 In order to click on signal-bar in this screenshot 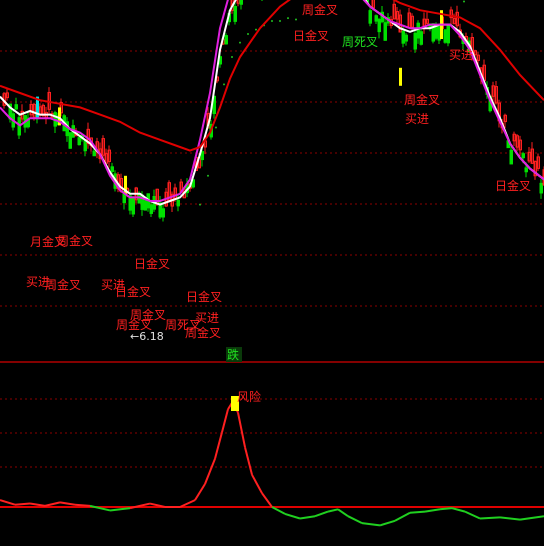, I will do `click(400, 76)`.